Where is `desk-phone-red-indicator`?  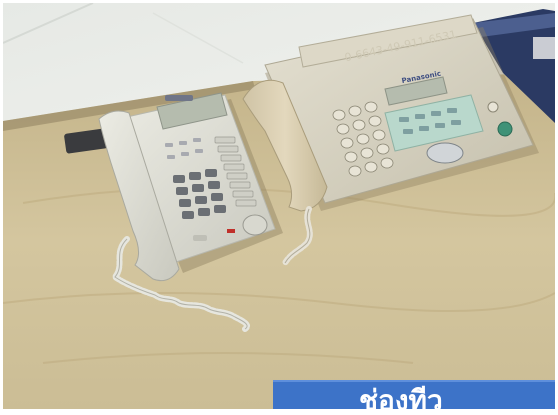
desk-phone-red-indicator is located at coordinates (231, 231).